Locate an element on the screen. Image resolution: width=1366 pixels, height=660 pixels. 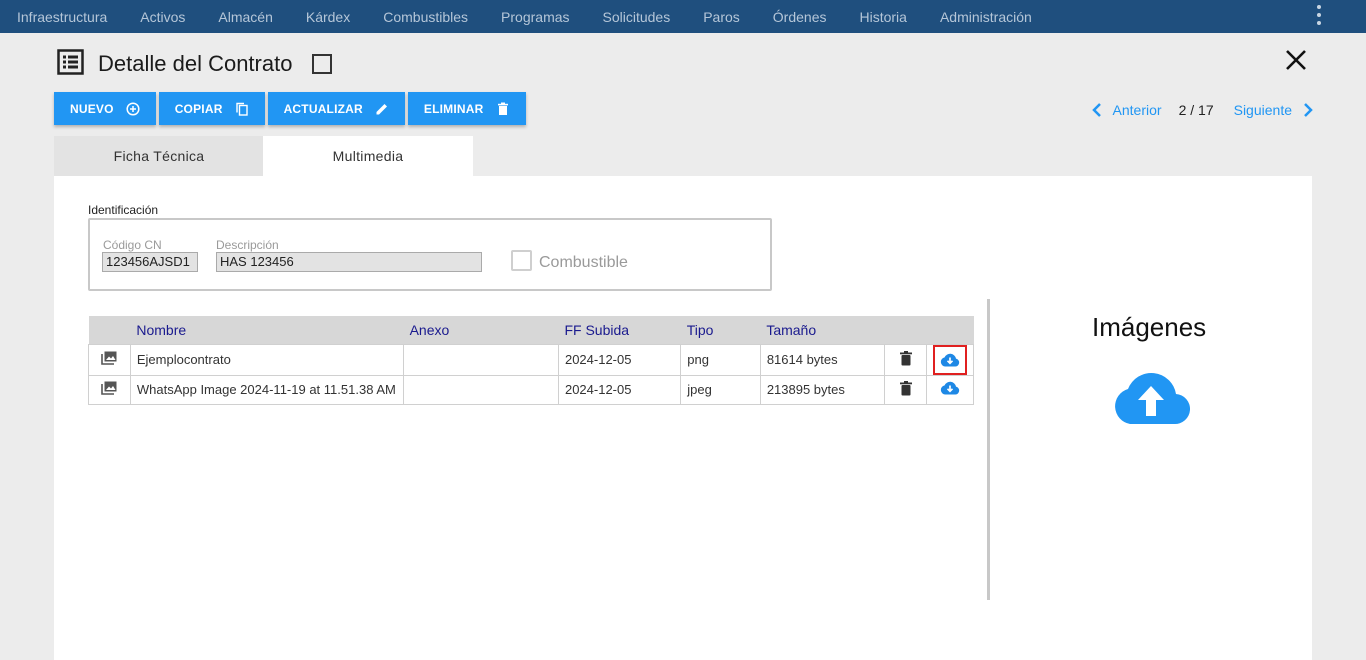
record-pager: Anterior 2 / 17 Siguiente is located at coordinates (1202, 110).